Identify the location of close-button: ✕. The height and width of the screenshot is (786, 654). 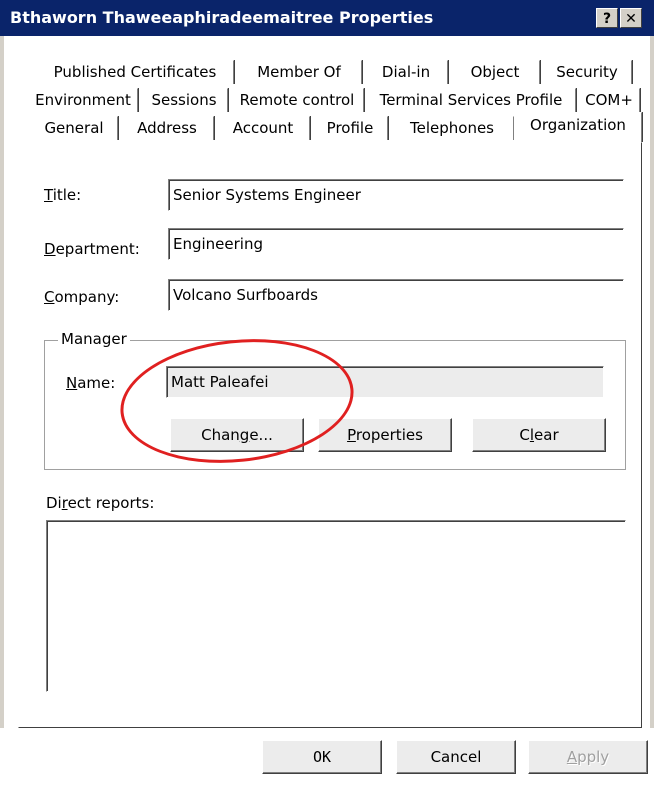
(631, 18).